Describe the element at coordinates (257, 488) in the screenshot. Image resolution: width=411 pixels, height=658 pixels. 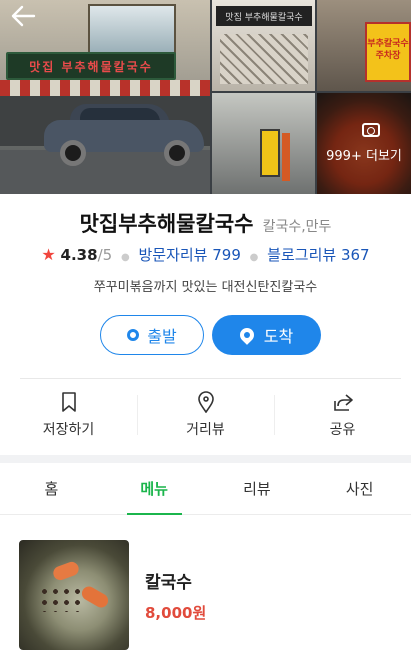
I see `tab-reviews: 리뷰` at that location.